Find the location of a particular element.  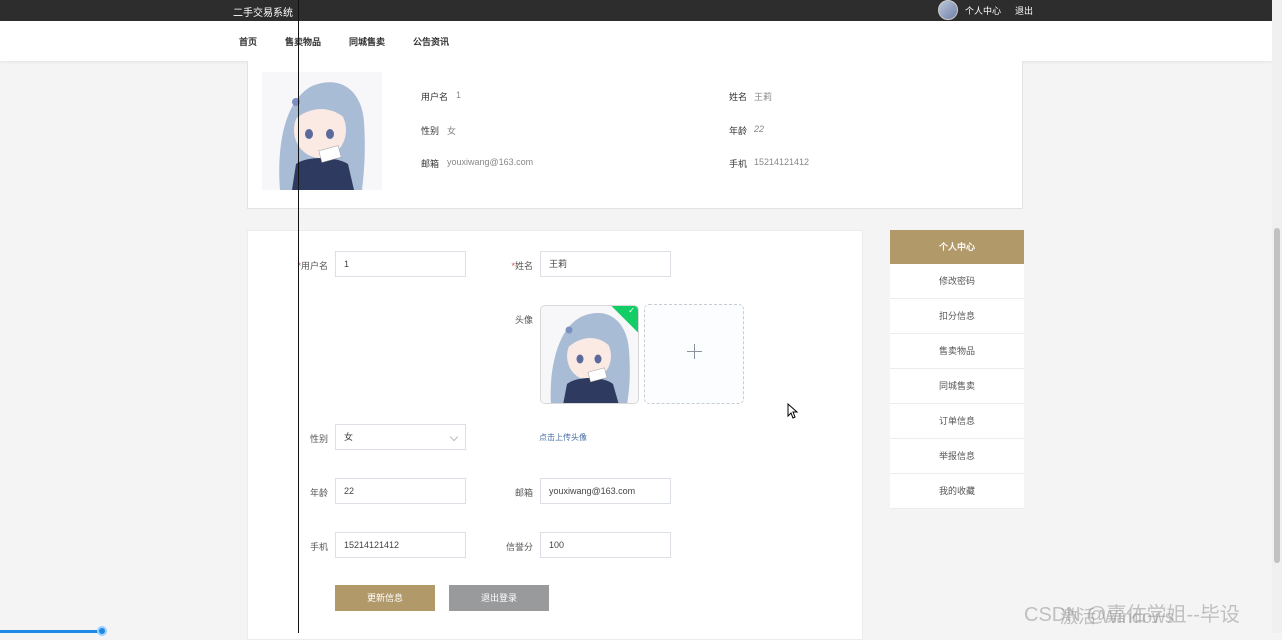

site-title: 二手交易系统 is located at coordinates (263, 13).